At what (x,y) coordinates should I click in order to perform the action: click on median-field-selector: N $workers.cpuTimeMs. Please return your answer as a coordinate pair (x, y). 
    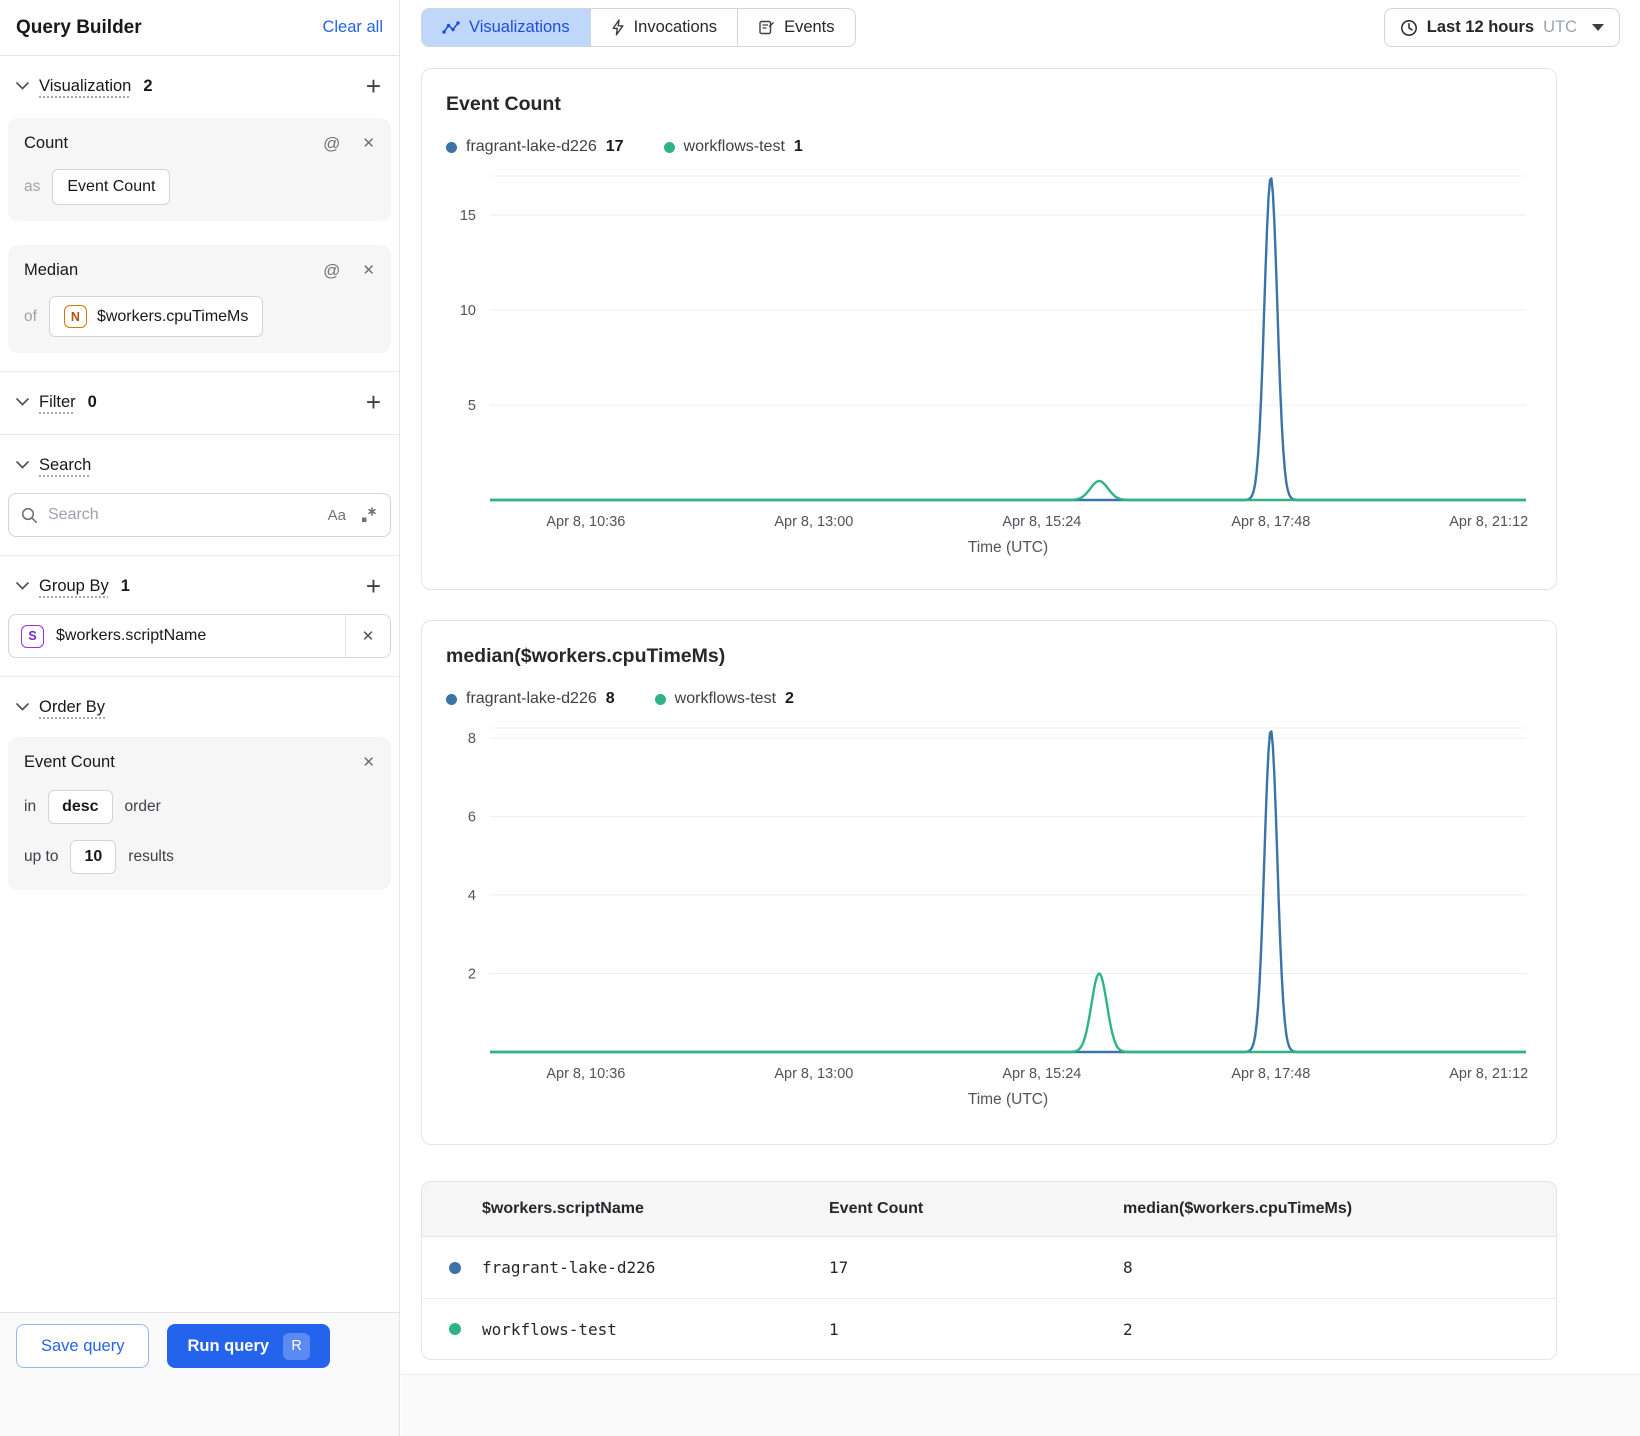
    Looking at the image, I should click on (156, 316).